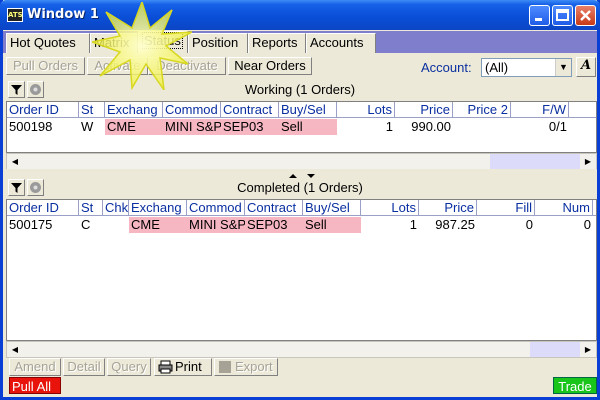 This screenshot has width=600, height=400. What do you see at coordinates (482, 110) in the screenshot?
I see `col-price-2: Price 2` at bounding box center [482, 110].